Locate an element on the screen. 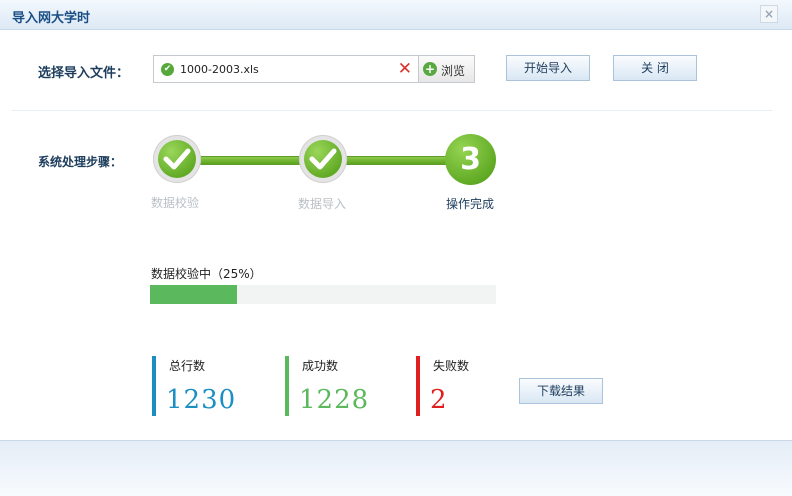 This screenshot has height=496, width=792. step-2-node is located at coordinates (323, 159).